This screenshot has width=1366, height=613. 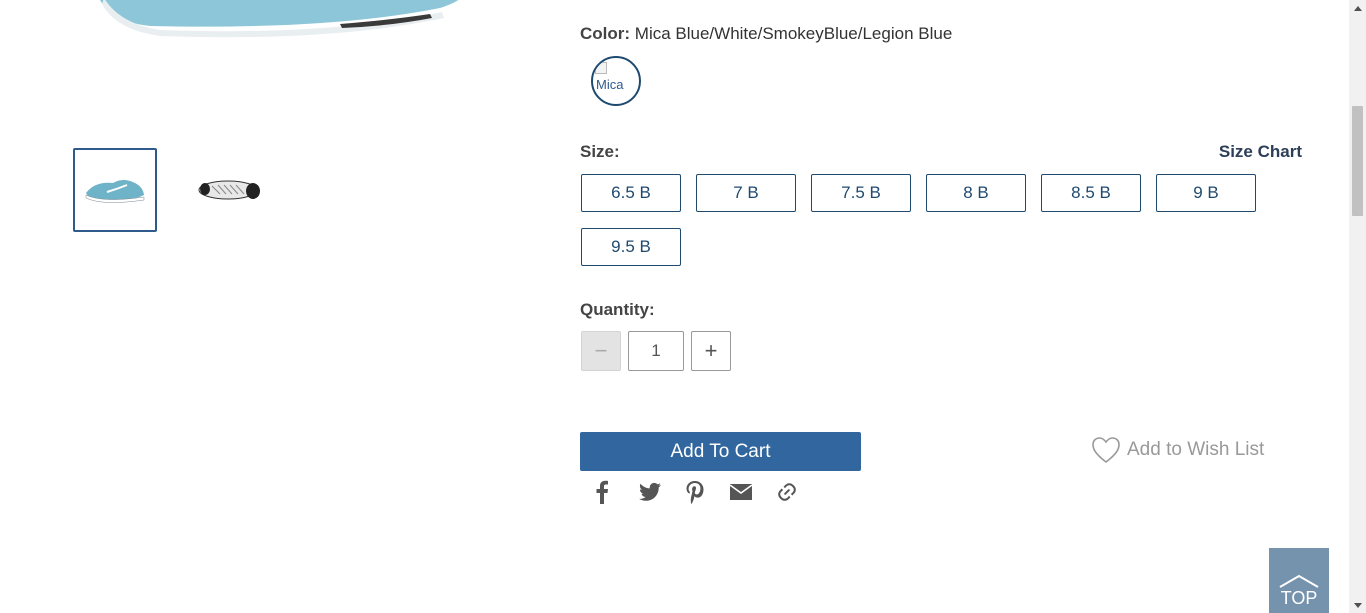 I want to click on color-label: Color:, so click(x=605, y=33).